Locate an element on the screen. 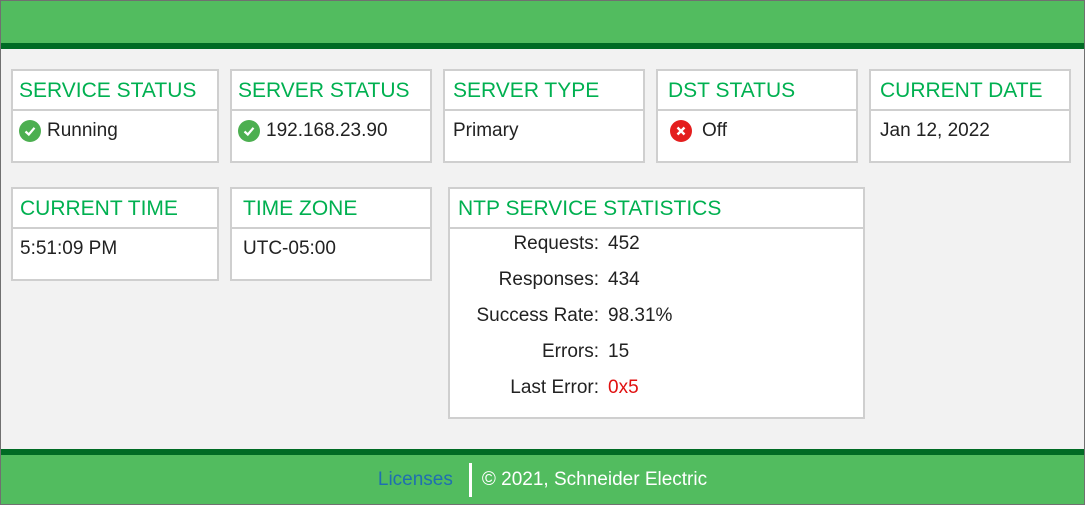  stat-label: Responses: is located at coordinates (548, 279).